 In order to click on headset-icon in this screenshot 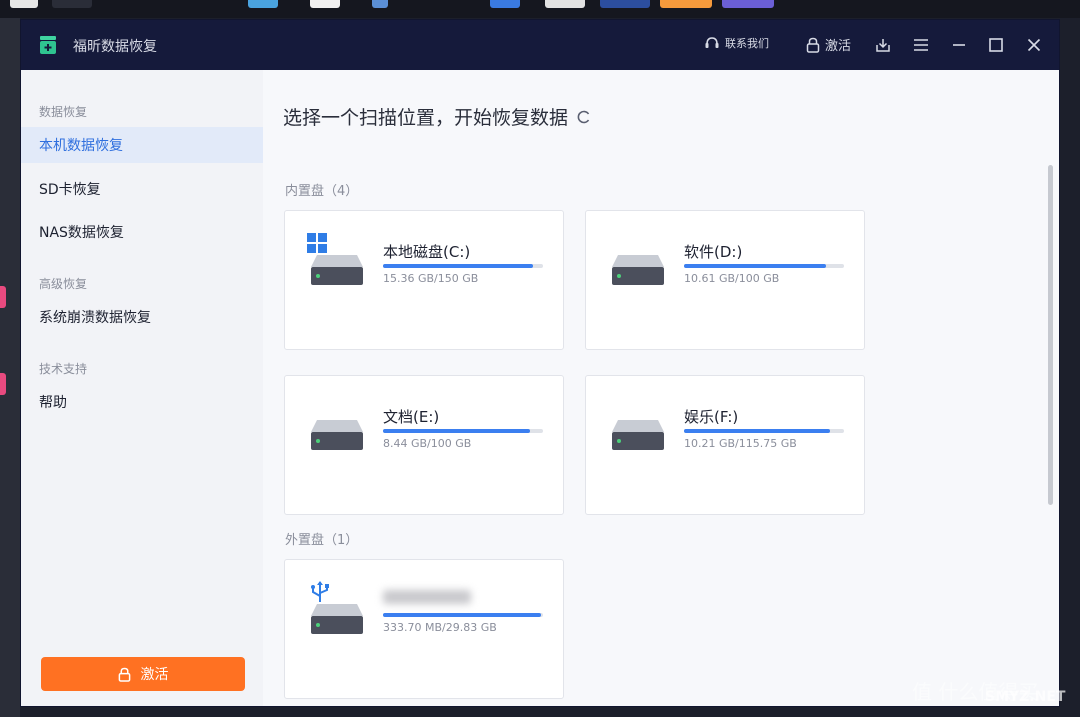, I will do `click(712, 42)`.